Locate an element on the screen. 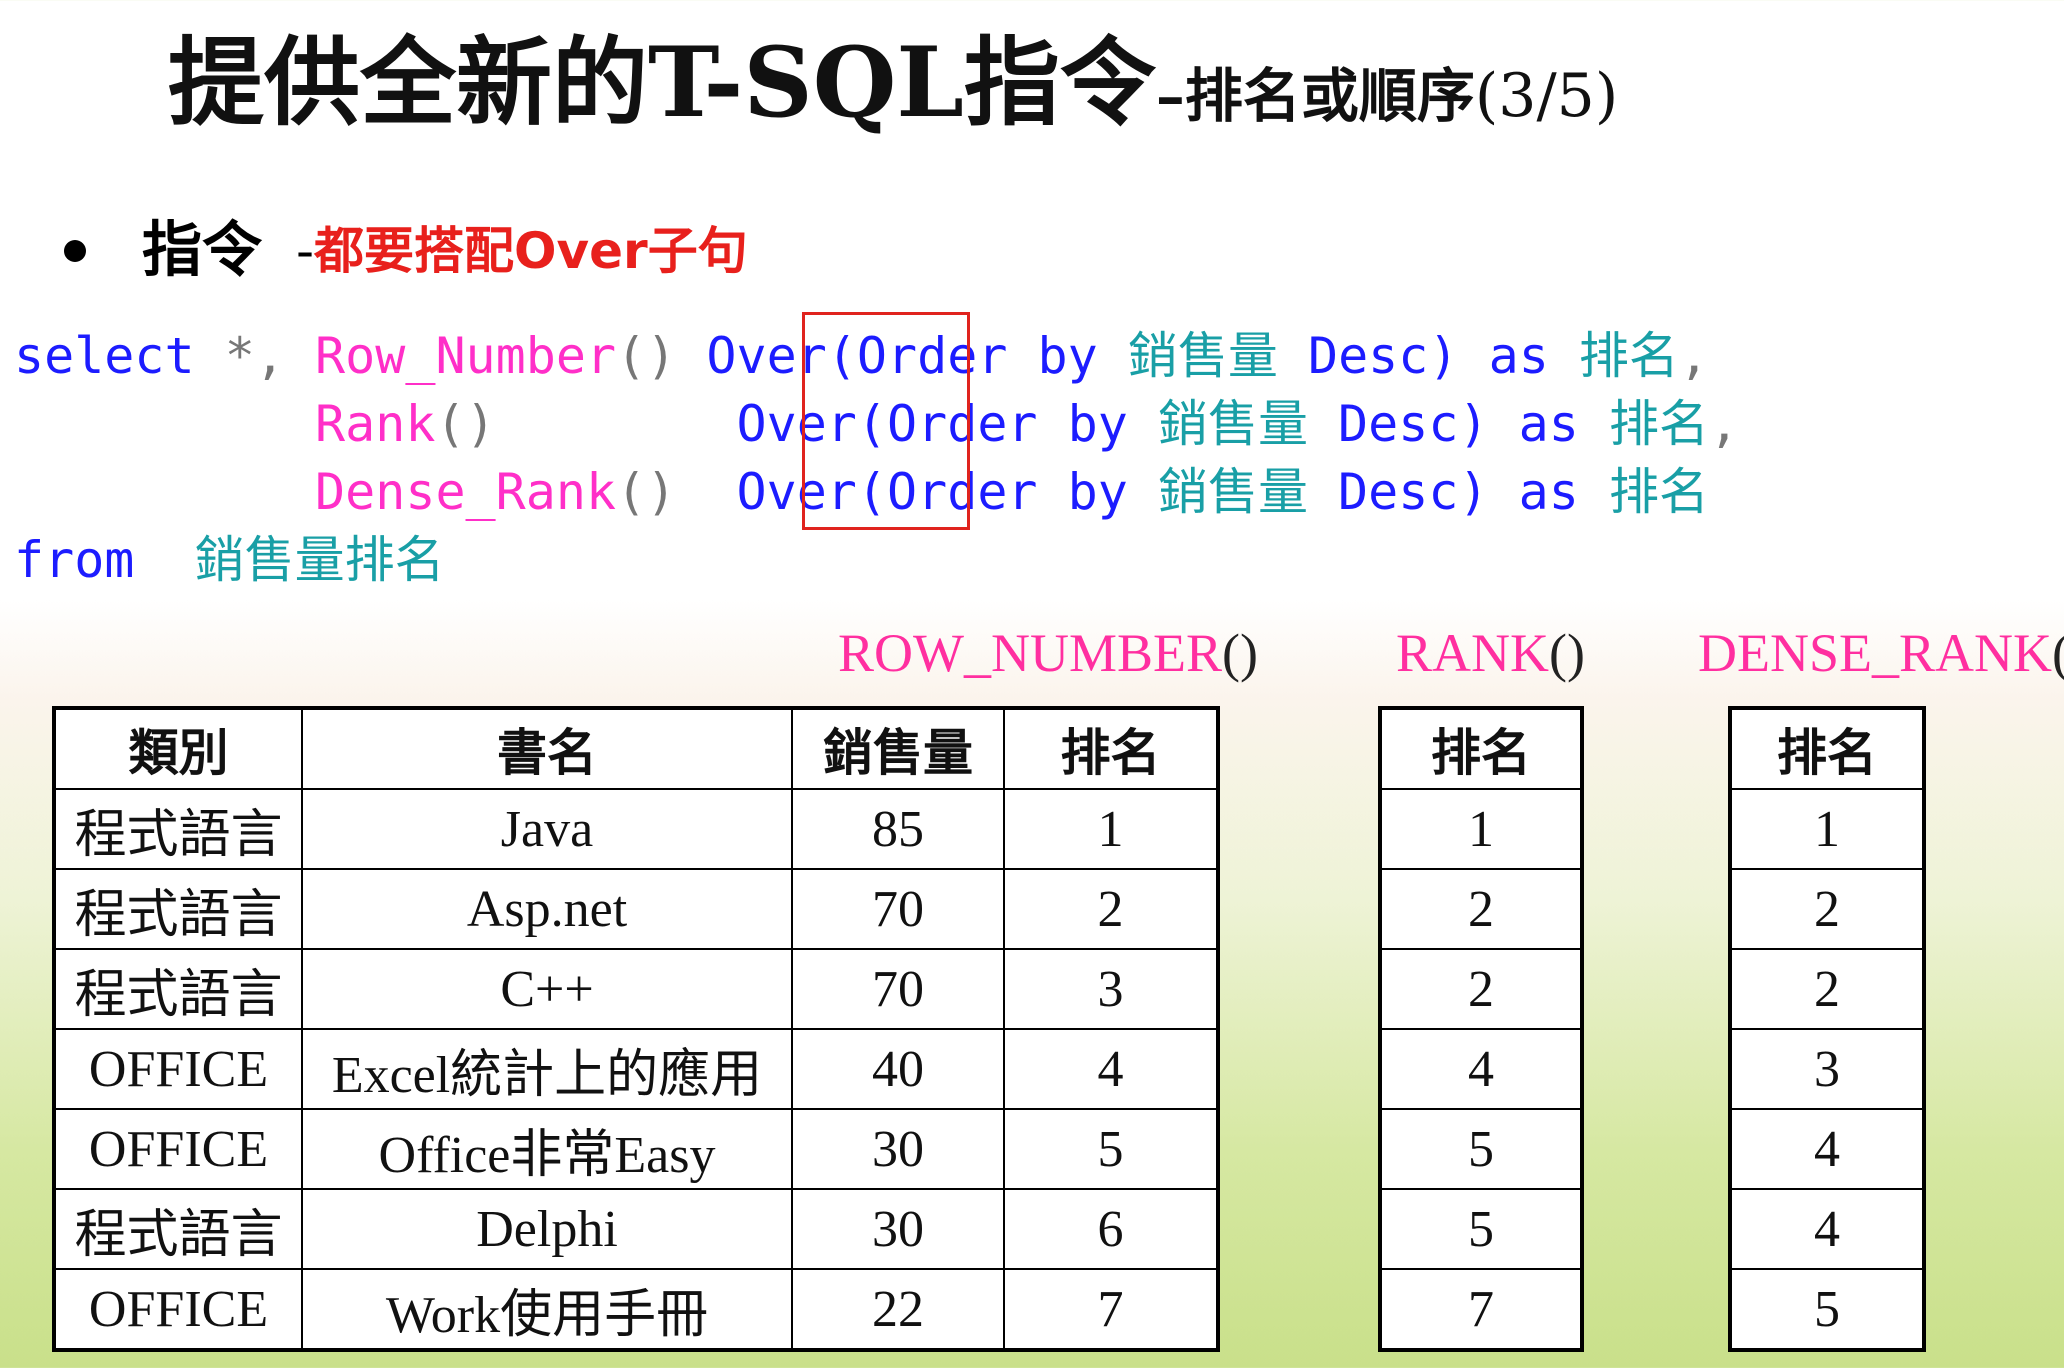 Image resolution: width=2064 pixels, height=1368 pixels. code-fn-row-number: Row_Number is located at coordinates (466, 356).